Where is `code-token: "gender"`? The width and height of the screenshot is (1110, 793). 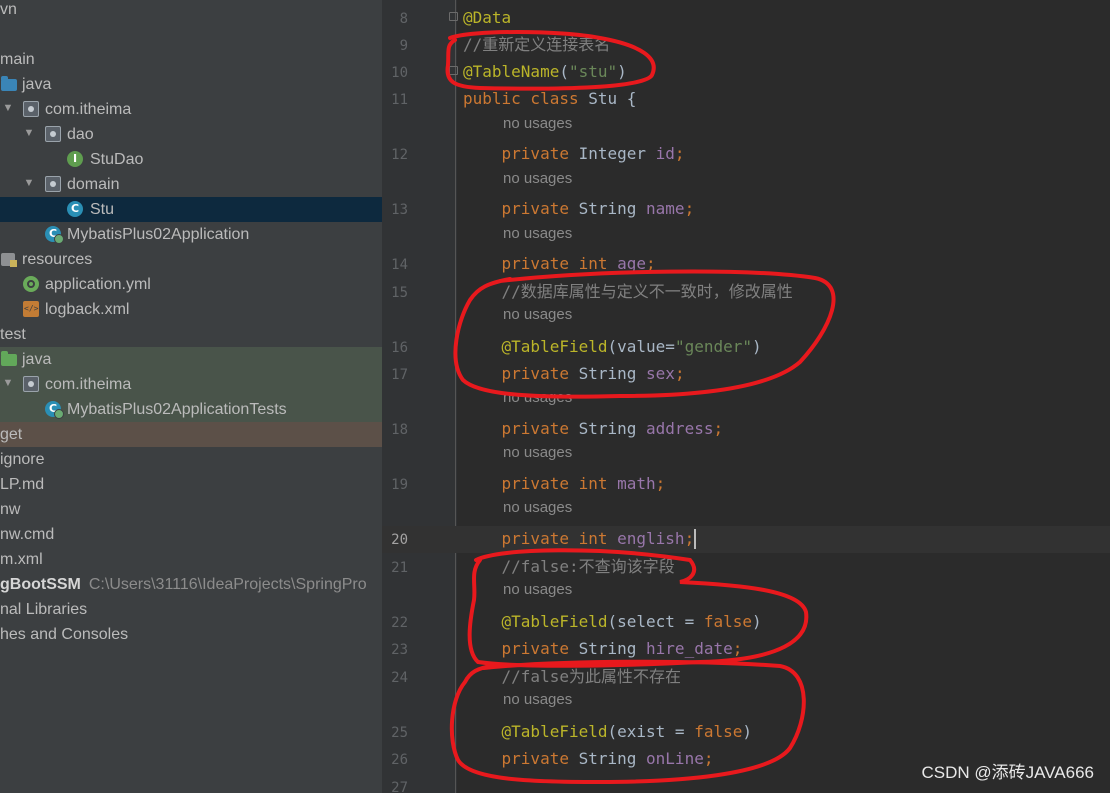 code-token: "gender" is located at coordinates (713, 346).